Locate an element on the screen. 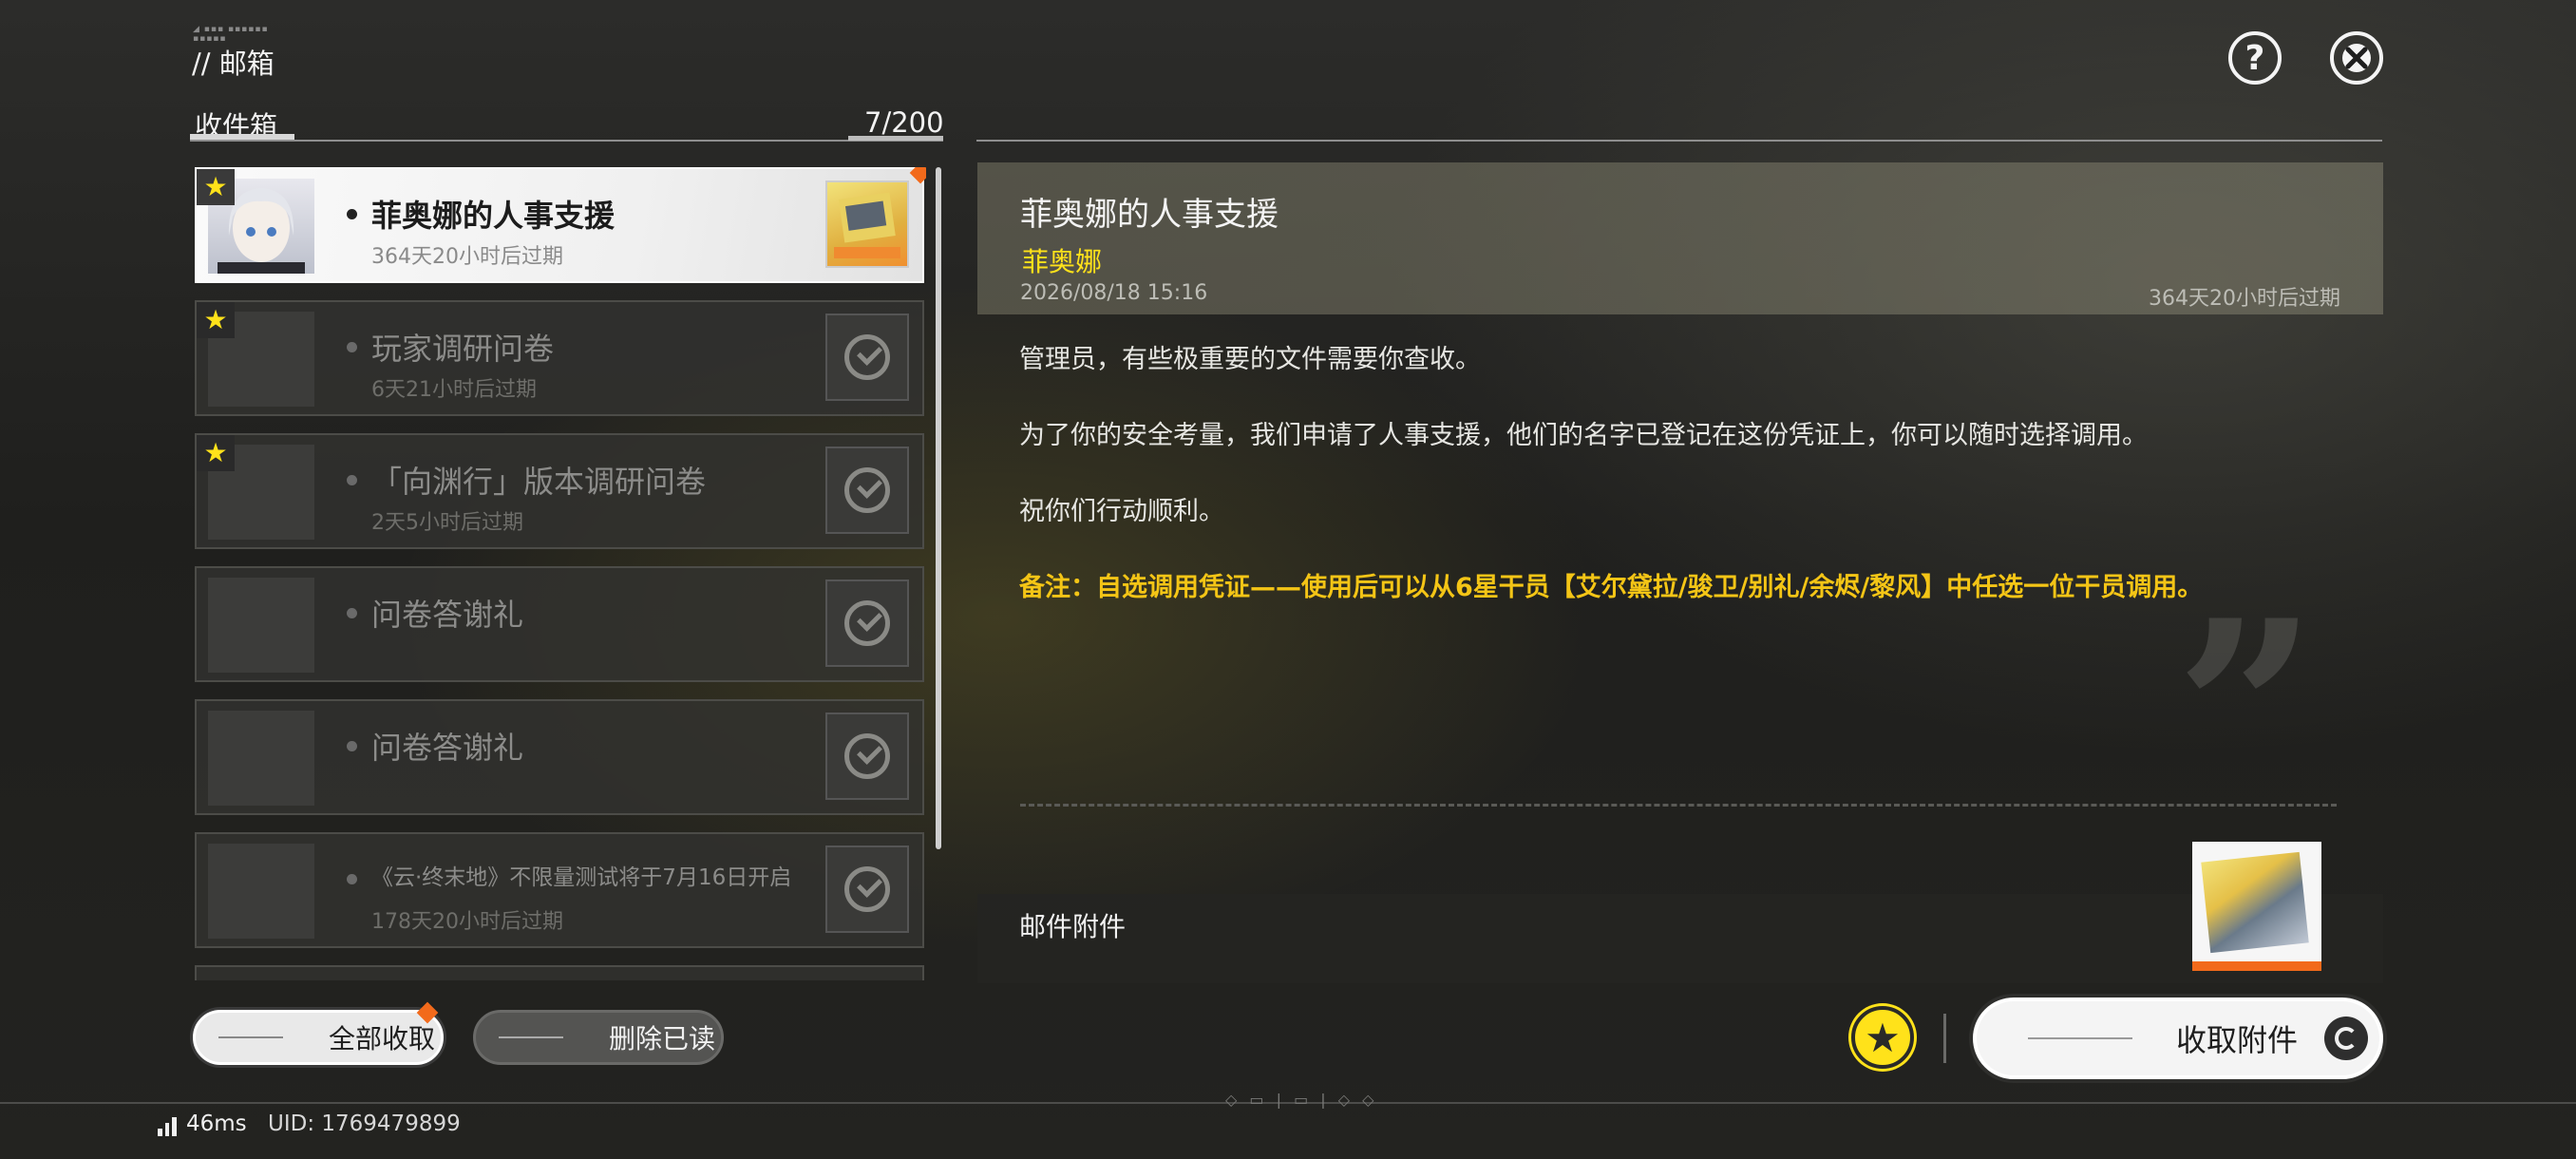 The image size is (2576, 1159). breadcrumb: // 邮箱 is located at coordinates (233, 64).